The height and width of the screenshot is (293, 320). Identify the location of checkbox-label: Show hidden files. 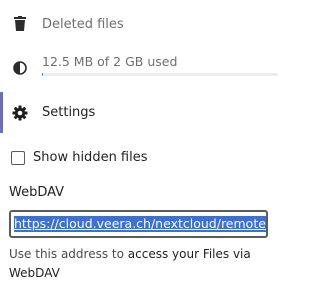
(90, 157).